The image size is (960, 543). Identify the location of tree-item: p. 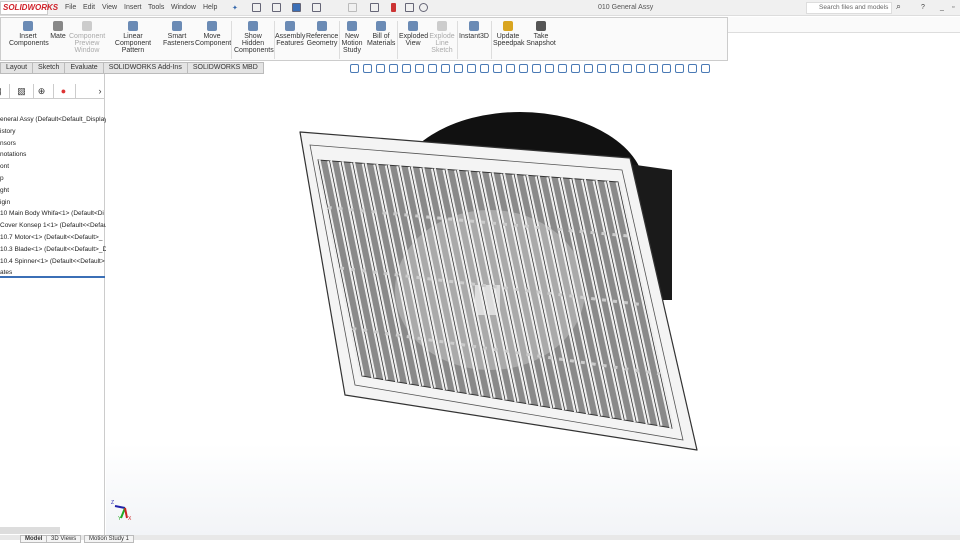
(2, 178).